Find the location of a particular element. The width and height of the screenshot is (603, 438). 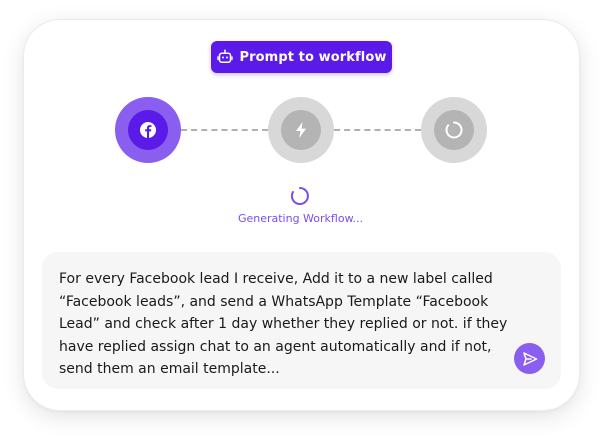

step-pending is located at coordinates (454, 130).